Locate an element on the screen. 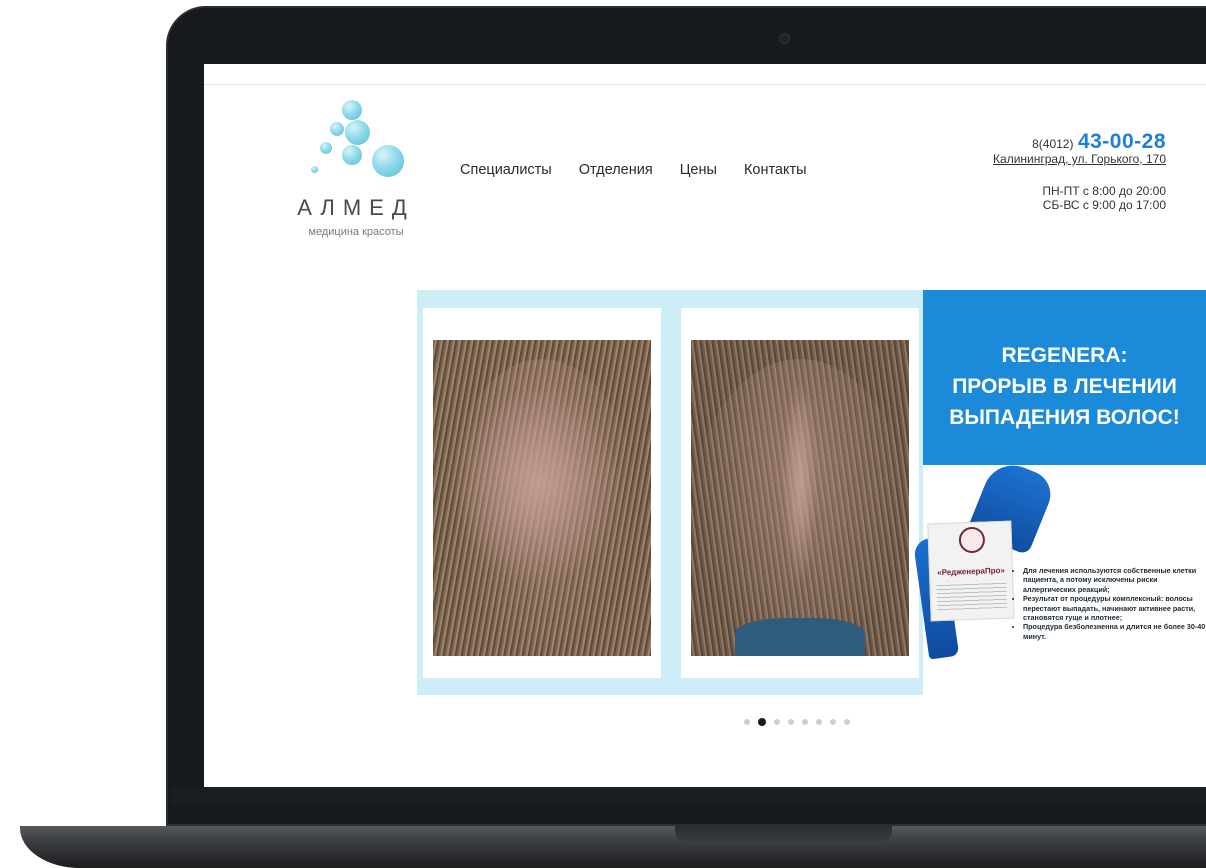 This screenshot has width=1206, height=868. address-link: Калининград, ул. Горького, 170 is located at coordinates (1079, 159).